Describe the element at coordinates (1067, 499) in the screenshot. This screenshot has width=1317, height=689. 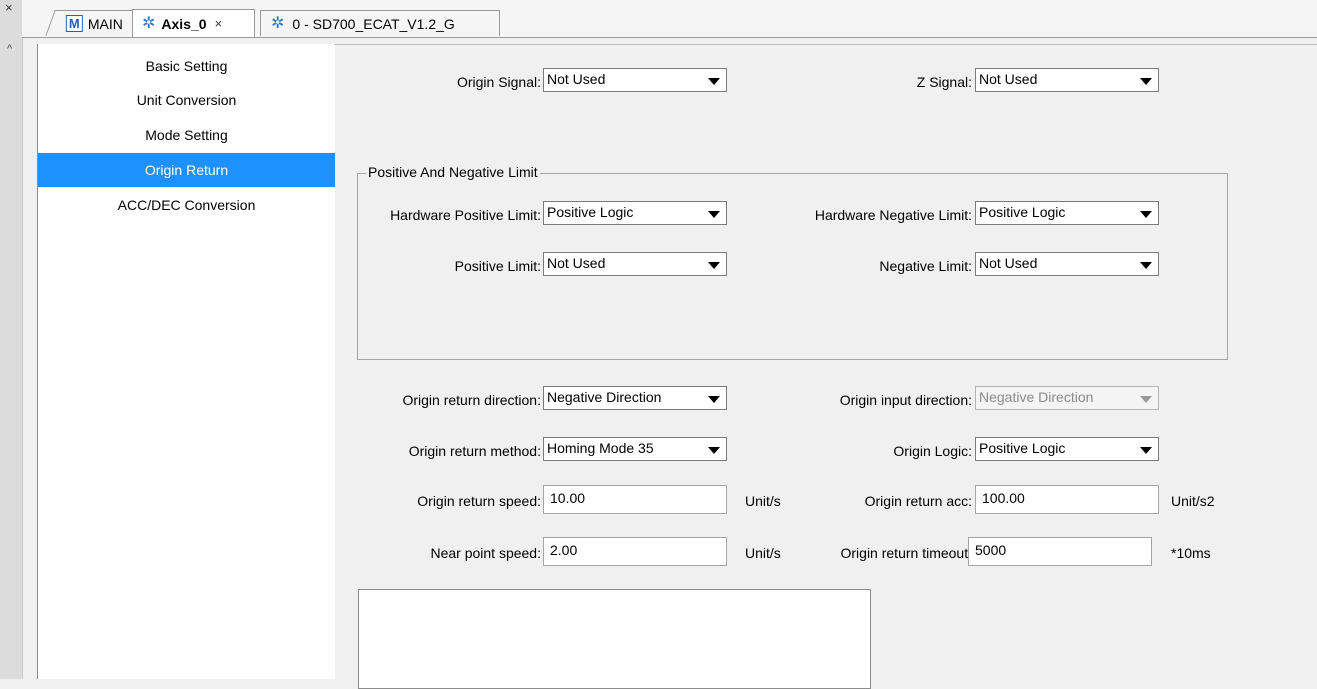
I see `origin-return-acc-input: 100.00` at that location.